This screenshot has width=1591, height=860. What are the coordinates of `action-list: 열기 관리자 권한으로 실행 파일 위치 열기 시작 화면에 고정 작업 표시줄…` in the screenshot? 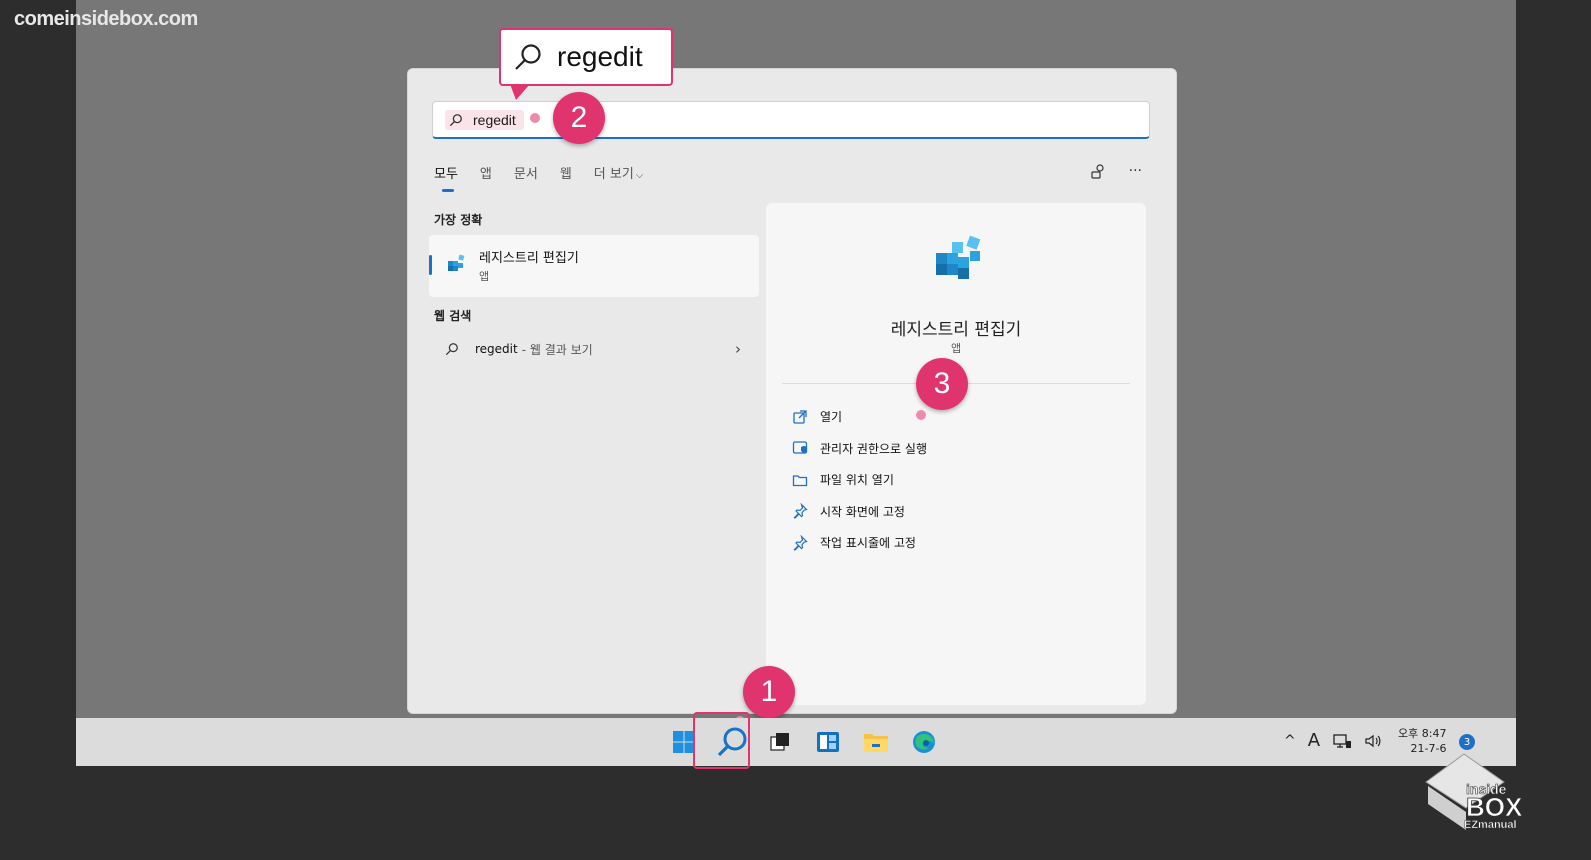 It's located at (859, 480).